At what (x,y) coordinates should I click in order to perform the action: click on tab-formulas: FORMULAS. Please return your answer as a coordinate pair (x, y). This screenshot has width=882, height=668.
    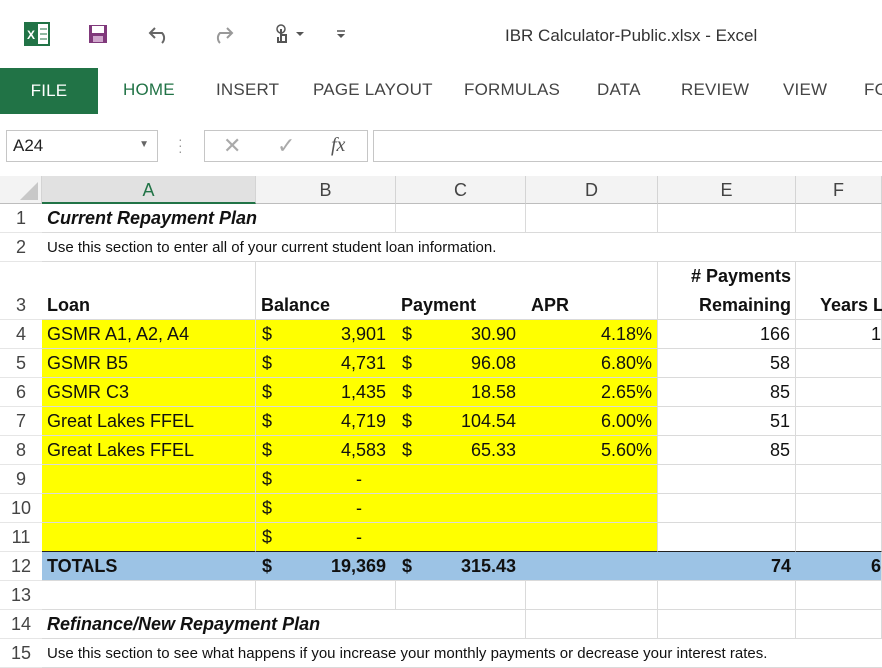
    Looking at the image, I should click on (512, 90).